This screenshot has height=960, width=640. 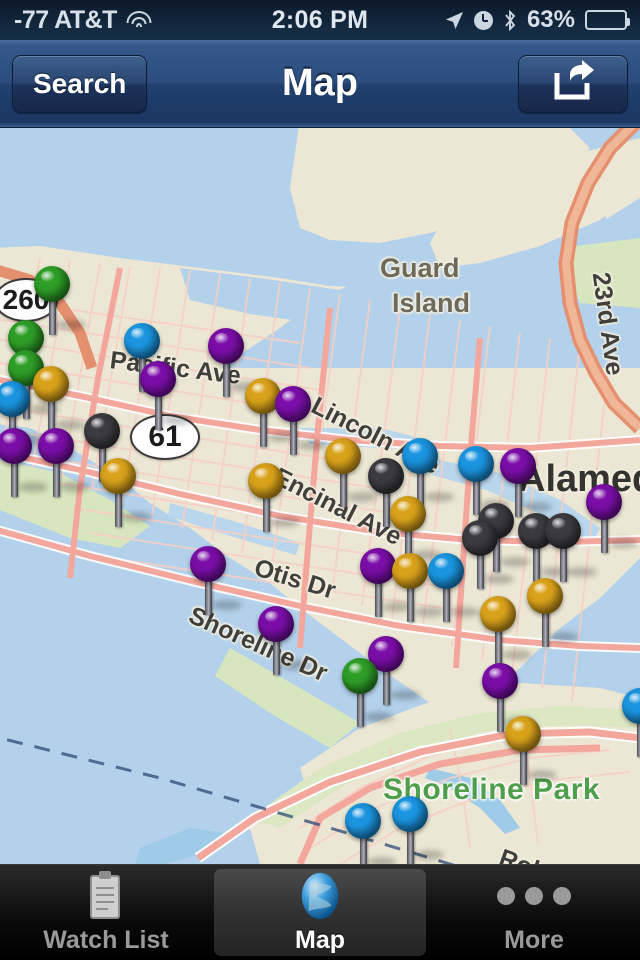 I want to click on status-bar: -77 AT&T 2:06 PM 63%, so click(x=320, y=20).